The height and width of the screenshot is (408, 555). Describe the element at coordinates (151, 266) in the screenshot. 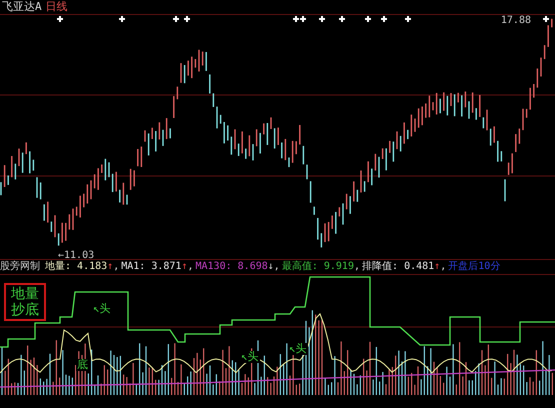

I see `indicator-value: MA1: 3.871` at that location.